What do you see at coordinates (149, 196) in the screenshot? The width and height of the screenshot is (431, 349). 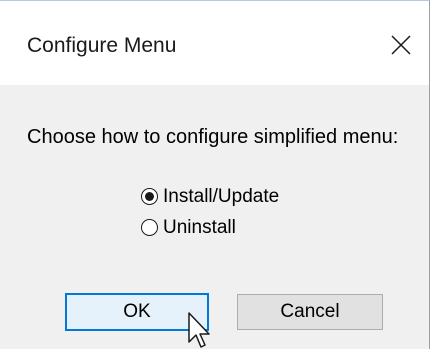 I see `radio-checked-icon` at bounding box center [149, 196].